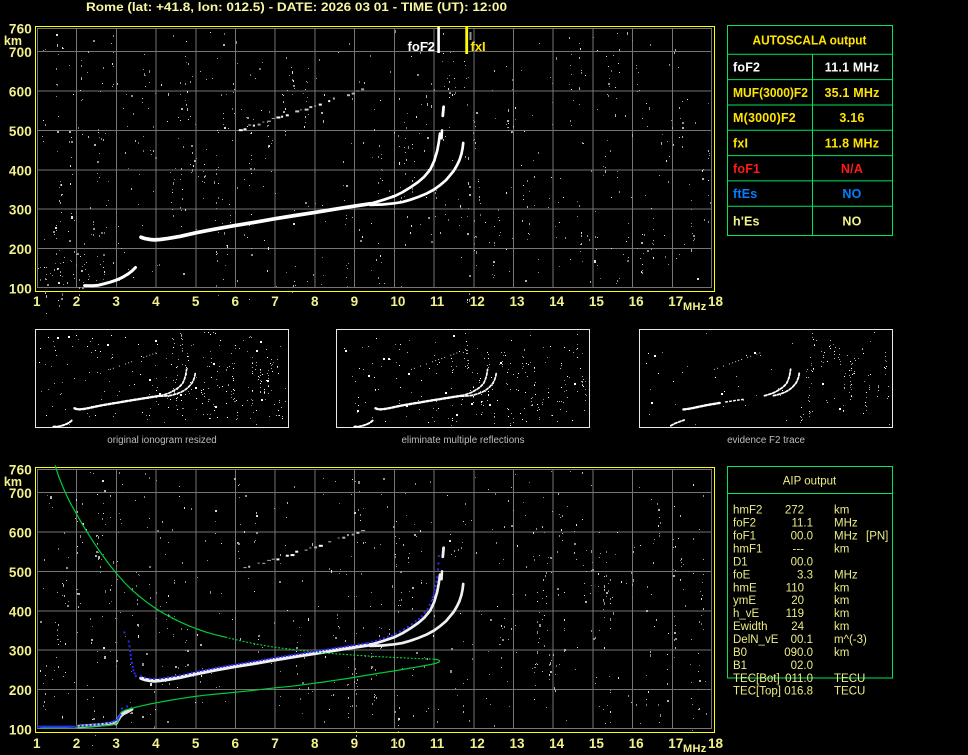 This screenshot has height=755, width=968. What do you see at coordinates (797, 601) in the screenshot?
I see `svg-text: 20` at bounding box center [797, 601].